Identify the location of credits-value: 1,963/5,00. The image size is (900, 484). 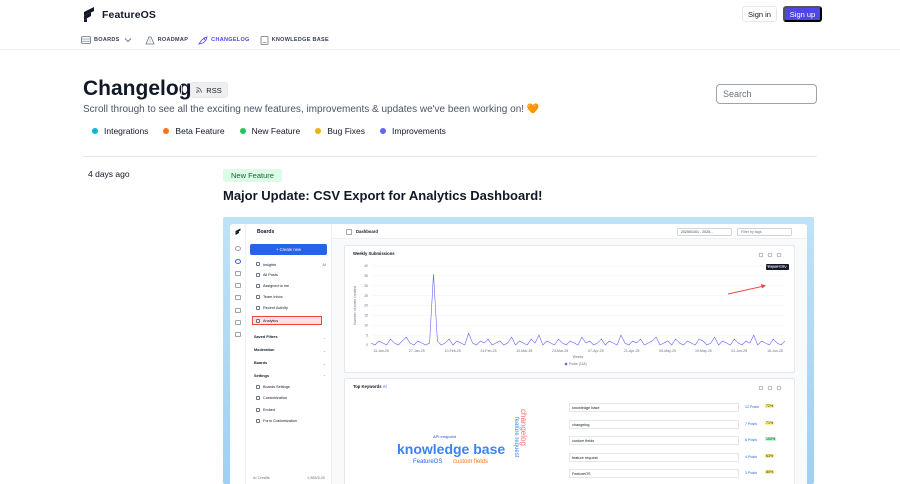
(316, 478).